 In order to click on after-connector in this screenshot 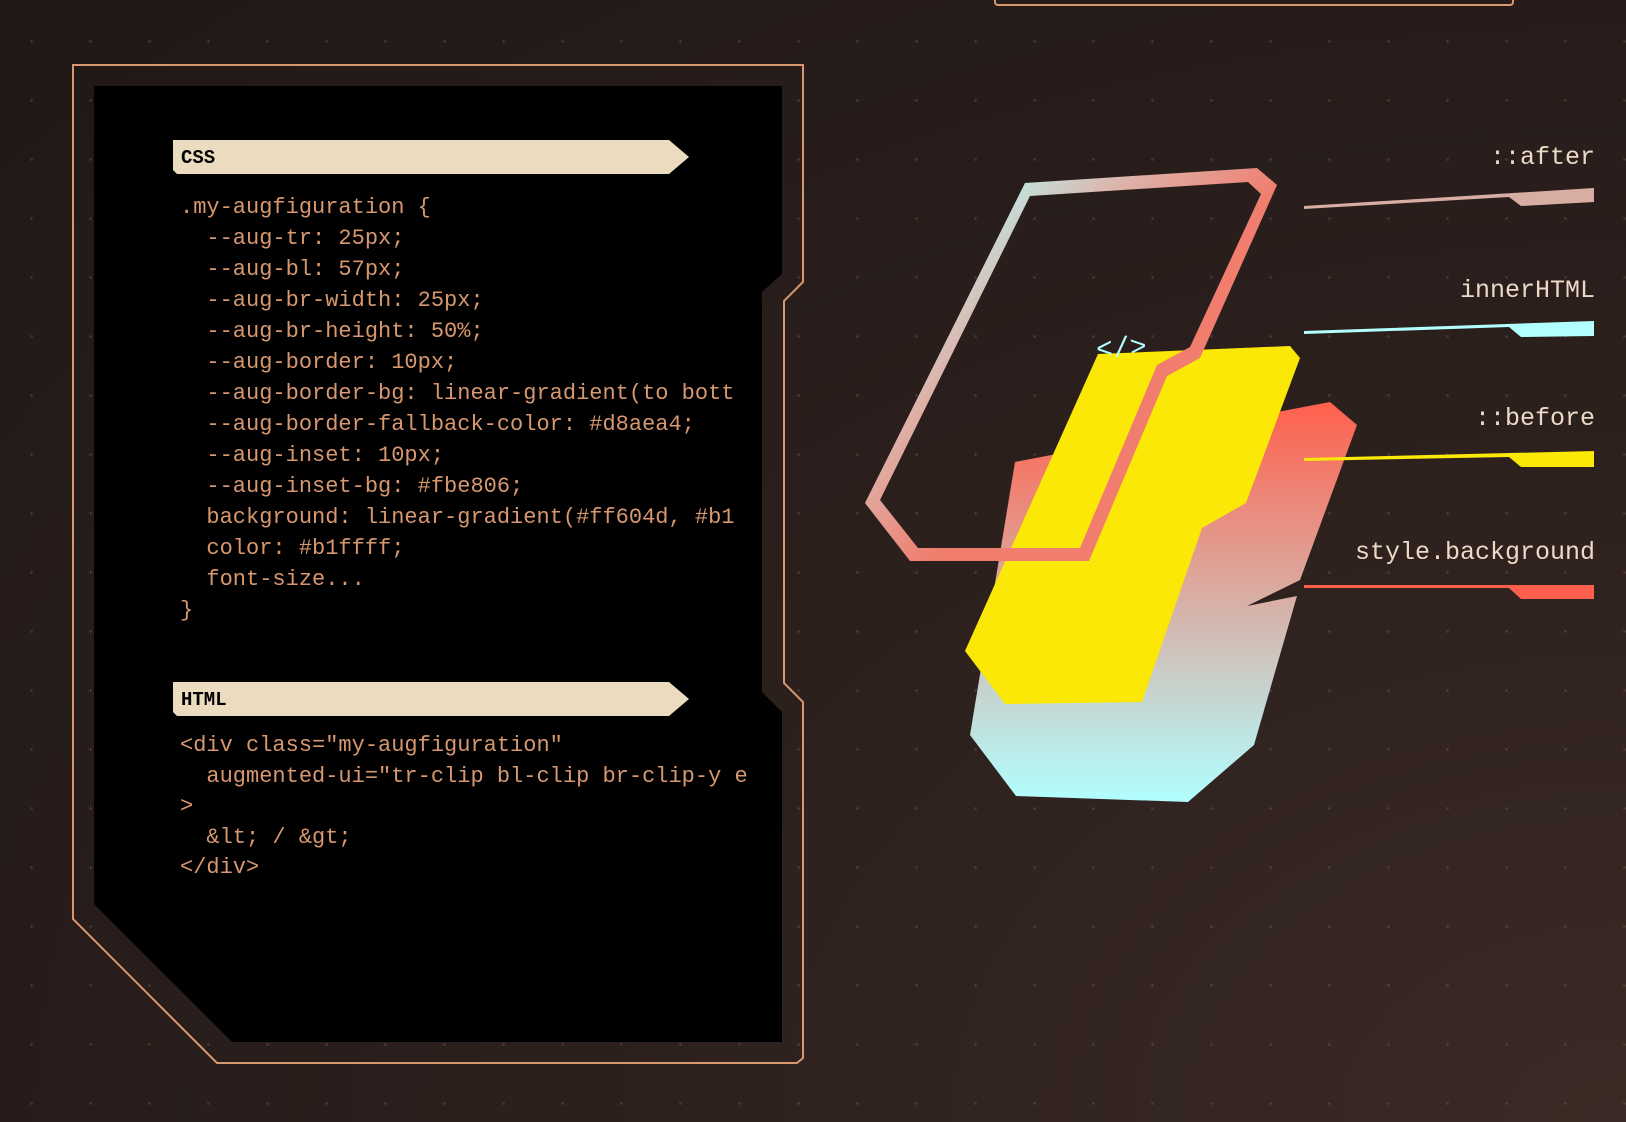, I will do `click(1449, 198)`.